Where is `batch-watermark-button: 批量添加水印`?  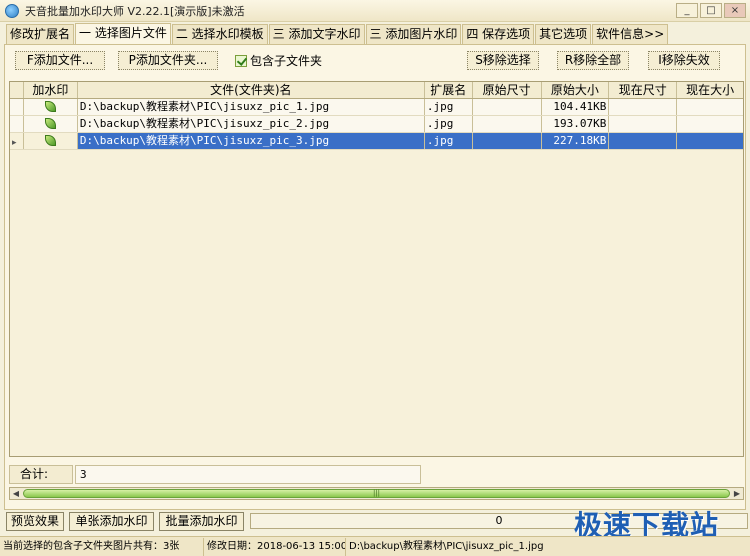 batch-watermark-button: 批量添加水印 is located at coordinates (201, 521).